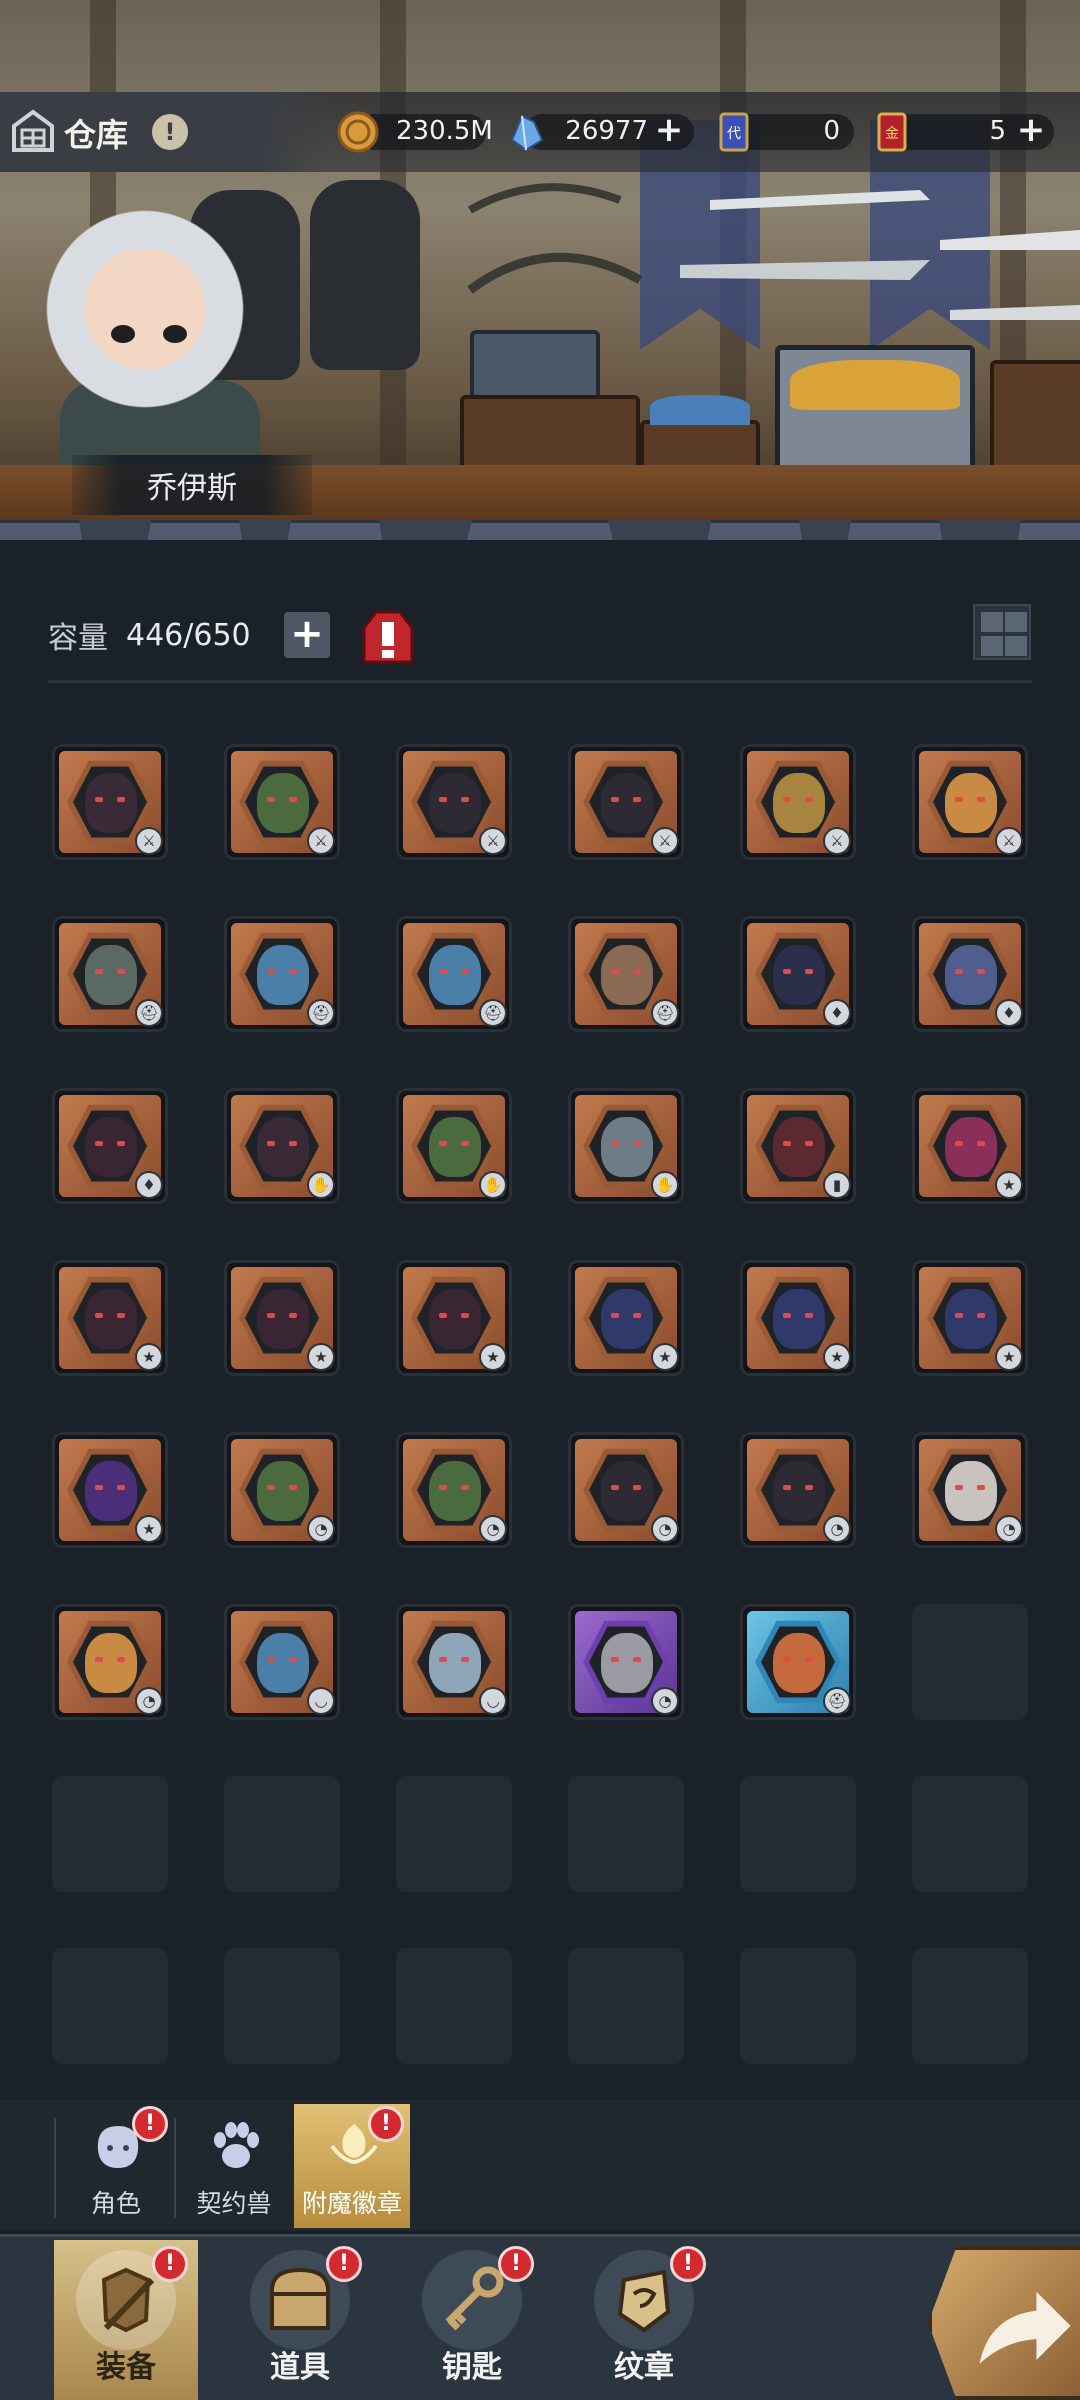 The width and height of the screenshot is (1080, 2400). Describe the element at coordinates (700, 410) in the screenshot. I see `crystal-pile` at that location.